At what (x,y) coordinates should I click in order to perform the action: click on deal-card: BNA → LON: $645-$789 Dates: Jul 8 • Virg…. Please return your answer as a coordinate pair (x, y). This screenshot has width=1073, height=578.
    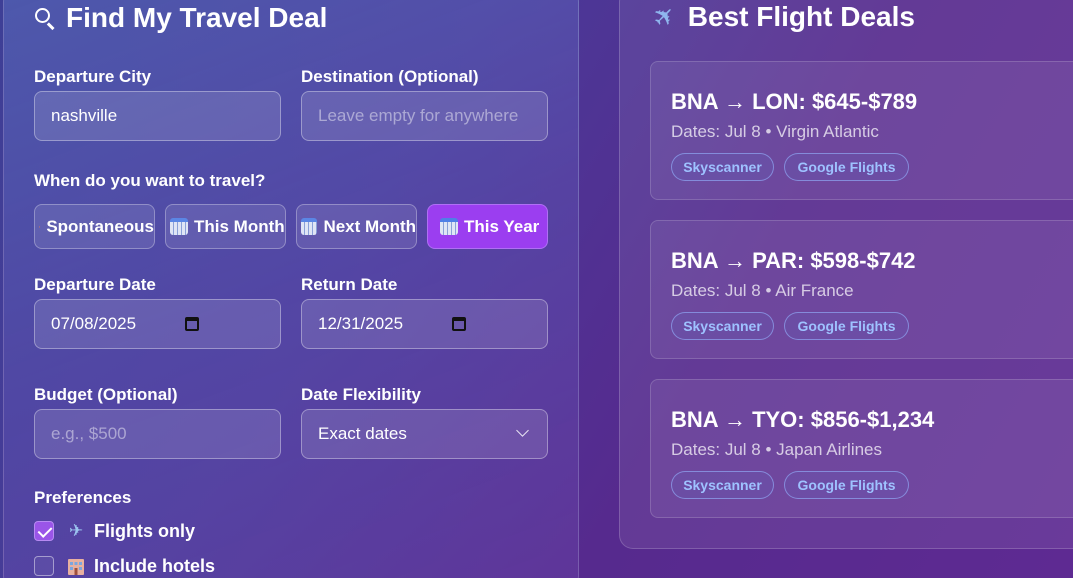
    Looking at the image, I should click on (861, 130).